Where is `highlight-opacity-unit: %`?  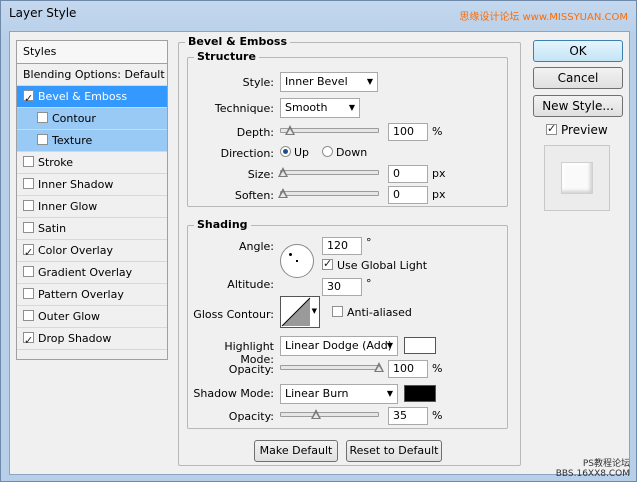
highlight-opacity-unit: % is located at coordinates (437, 368).